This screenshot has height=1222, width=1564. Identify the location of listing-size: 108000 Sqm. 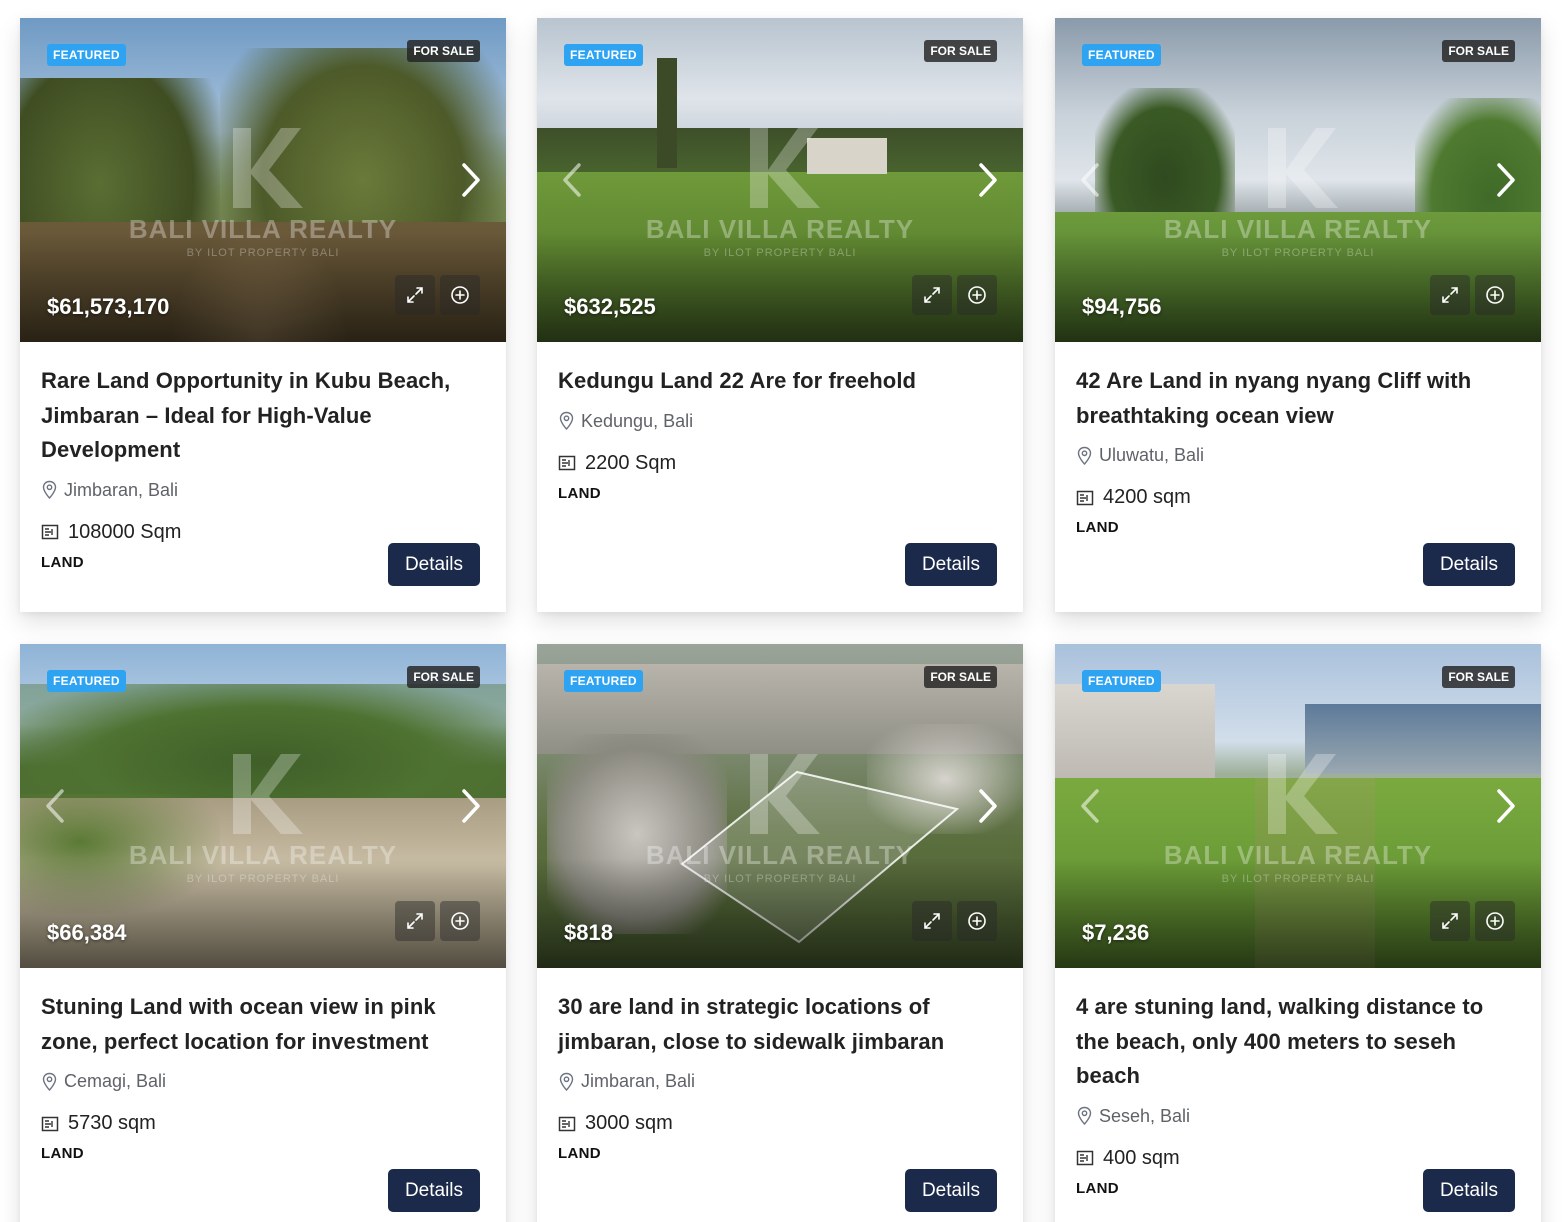
(263, 532).